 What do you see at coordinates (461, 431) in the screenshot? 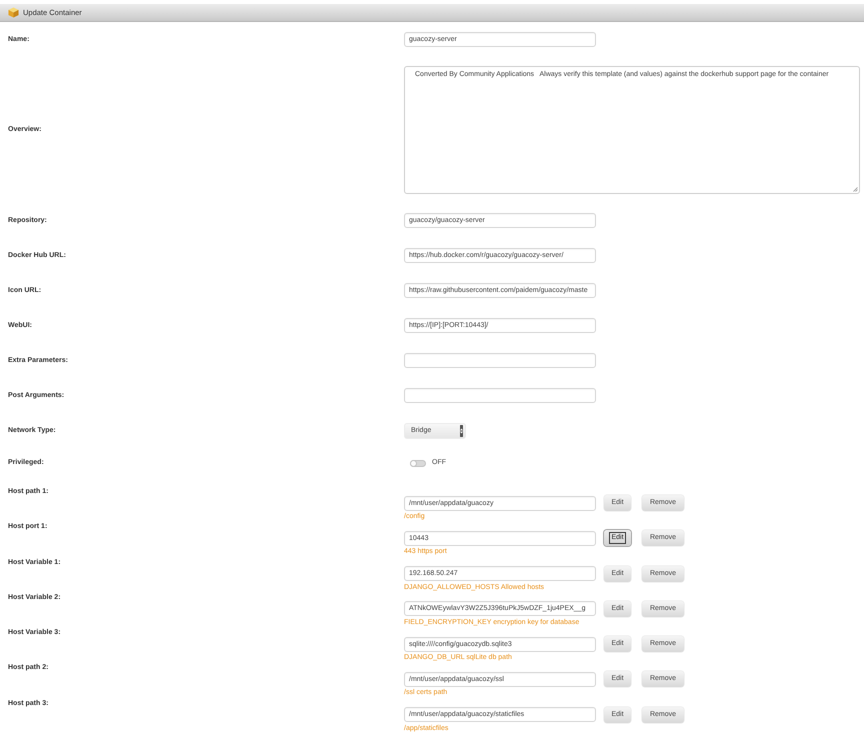
I see `select-arrows-icon` at bounding box center [461, 431].